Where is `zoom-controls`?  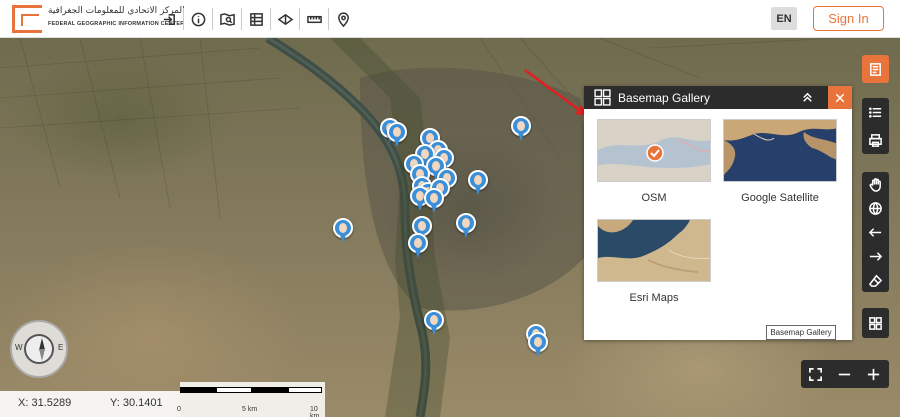
zoom-controls is located at coordinates (845, 374).